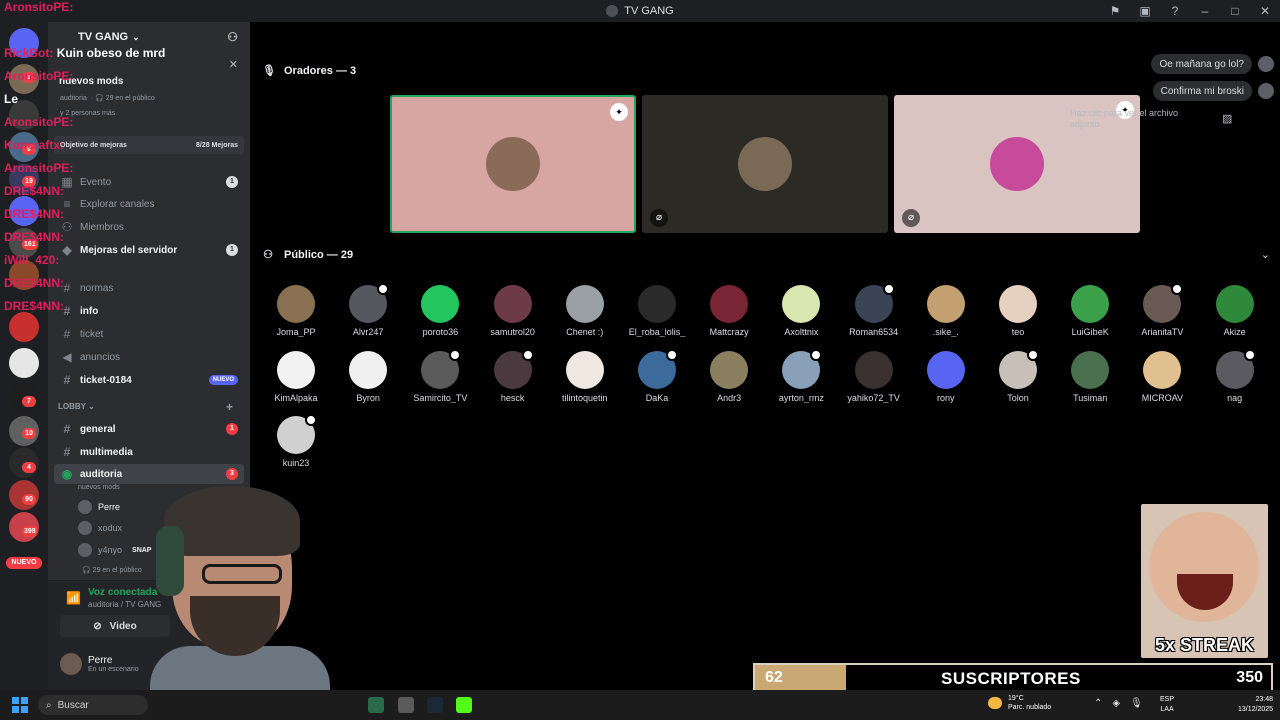 The width and height of the screenshot is (1280, 720). Describe the element at coordinates (1175, 11) in the screenshot. I see `help-icon: ?` at that location.